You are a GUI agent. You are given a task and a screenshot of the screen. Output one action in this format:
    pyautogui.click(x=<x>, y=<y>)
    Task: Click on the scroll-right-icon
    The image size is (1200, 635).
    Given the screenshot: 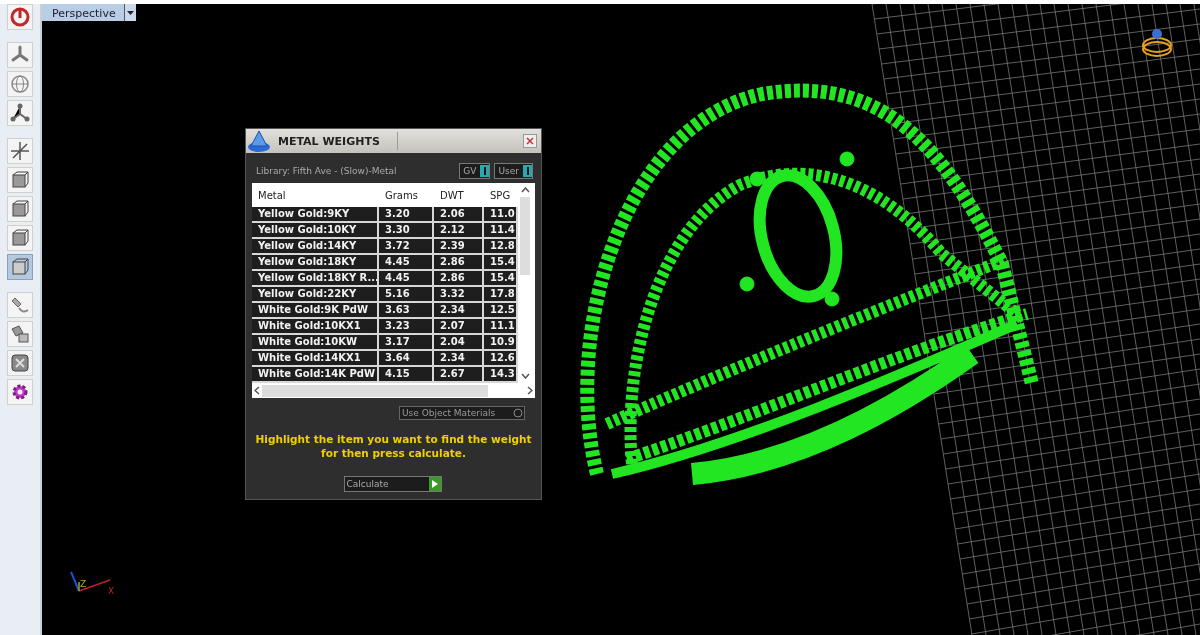 What is the action you would take?
    pyautogui.click(x=530, y=390)
    